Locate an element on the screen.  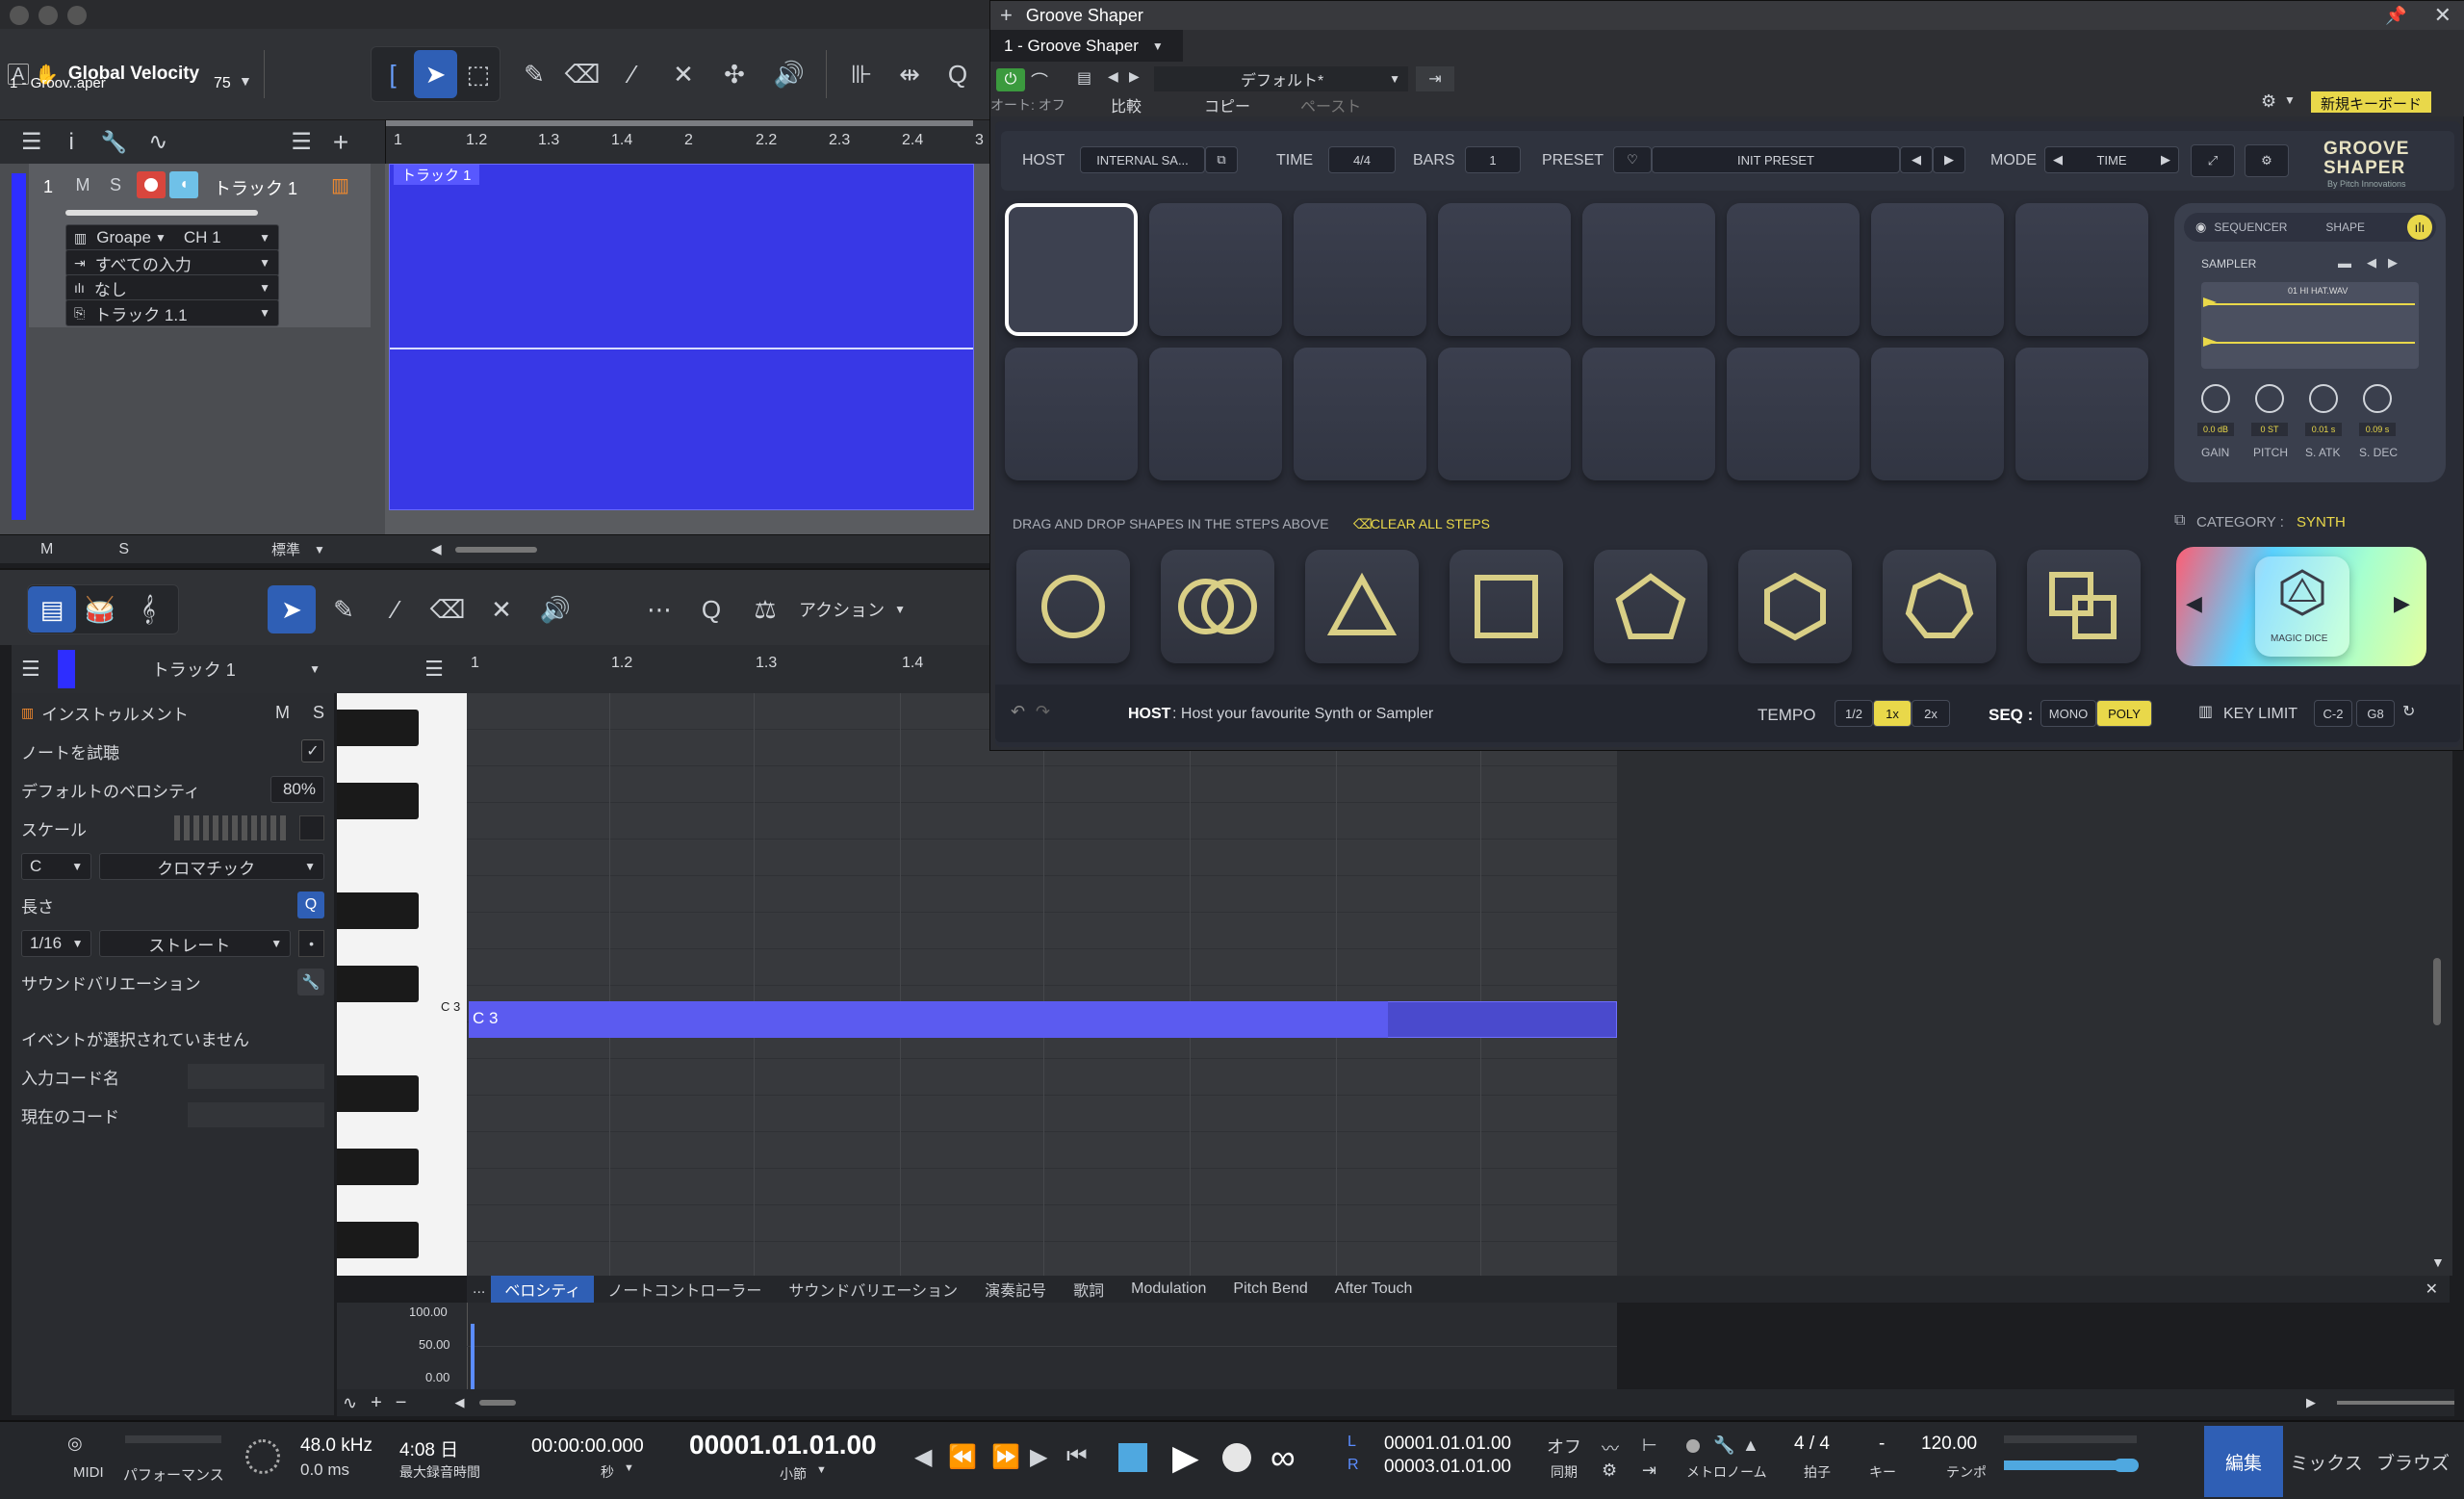
next-marker-icon: ▶ is located at coordinates (1038, 1457).